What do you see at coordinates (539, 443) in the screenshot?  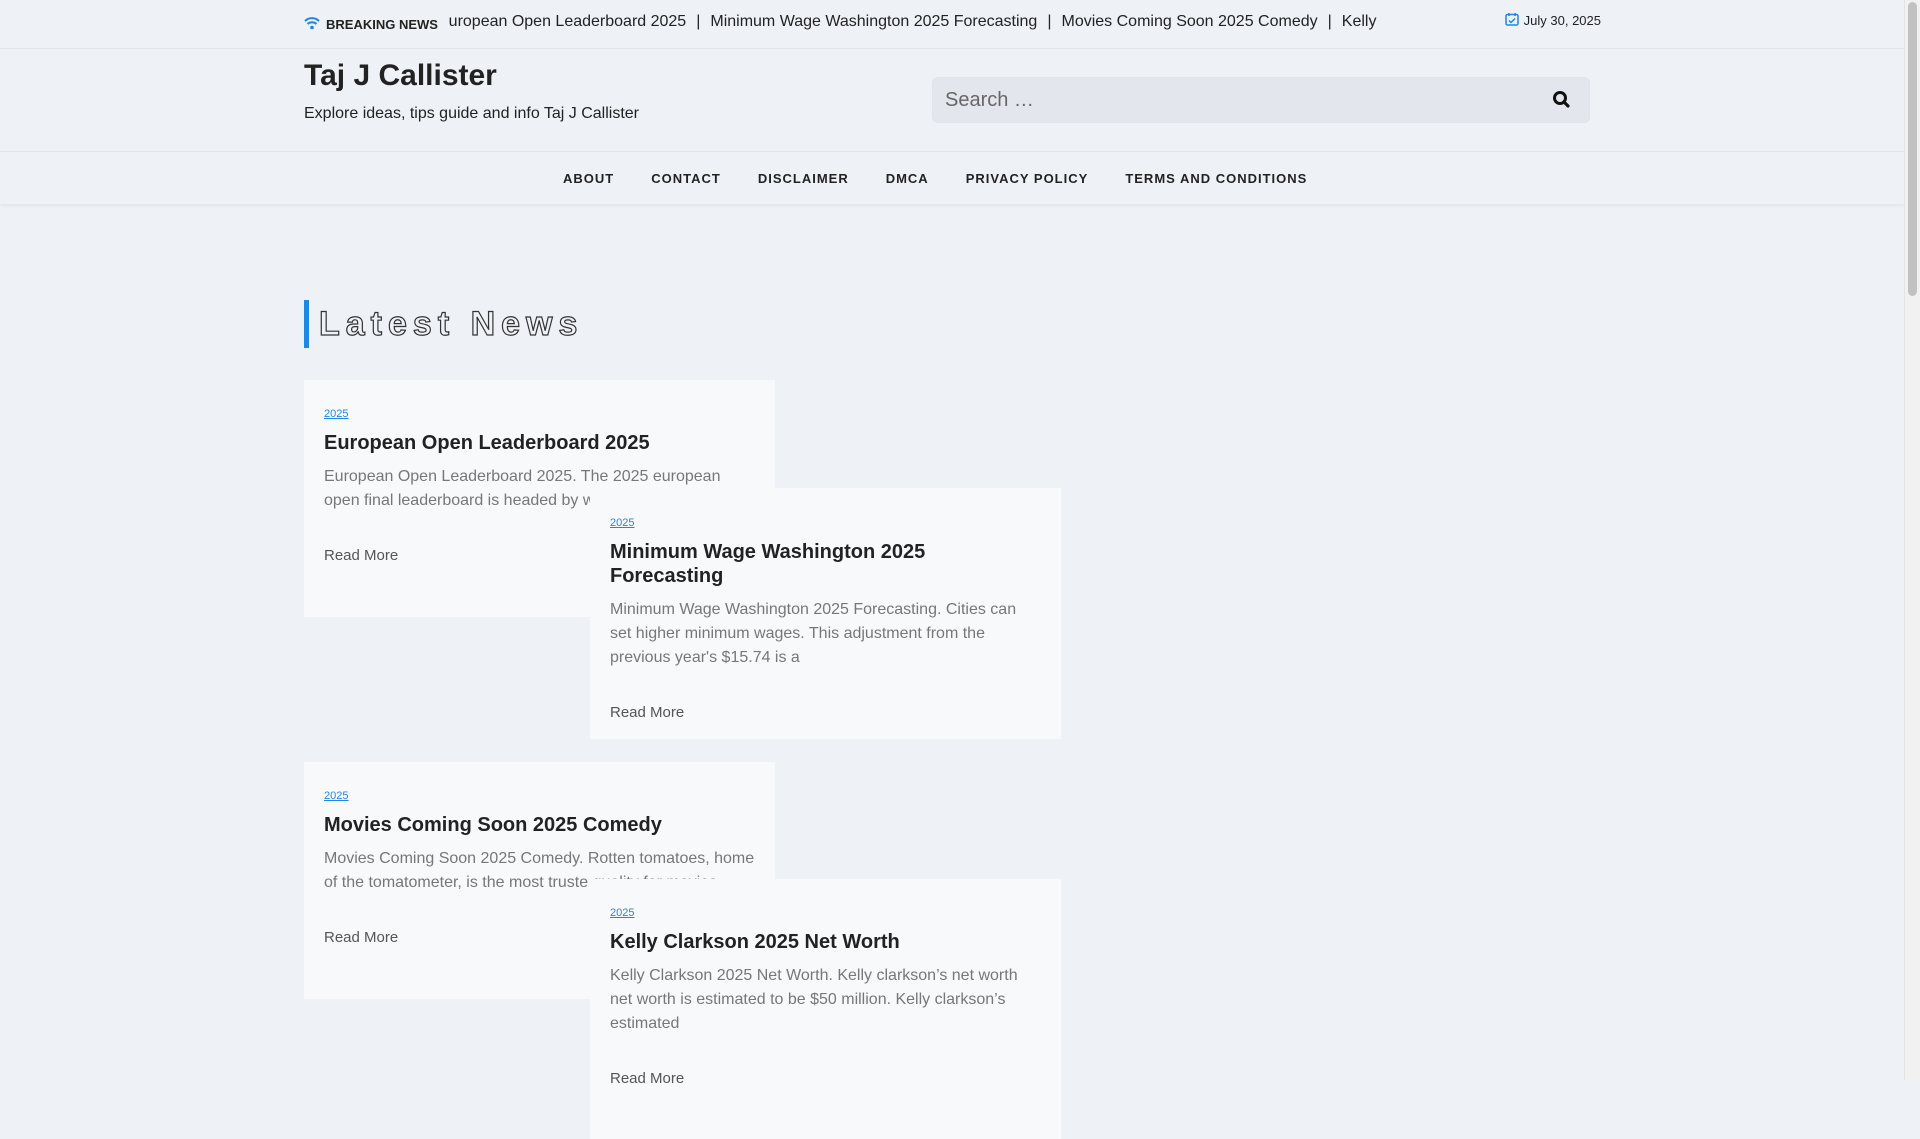 I see `post-title: European Open Leaderboard 2025` at bounding box center [539, 443].